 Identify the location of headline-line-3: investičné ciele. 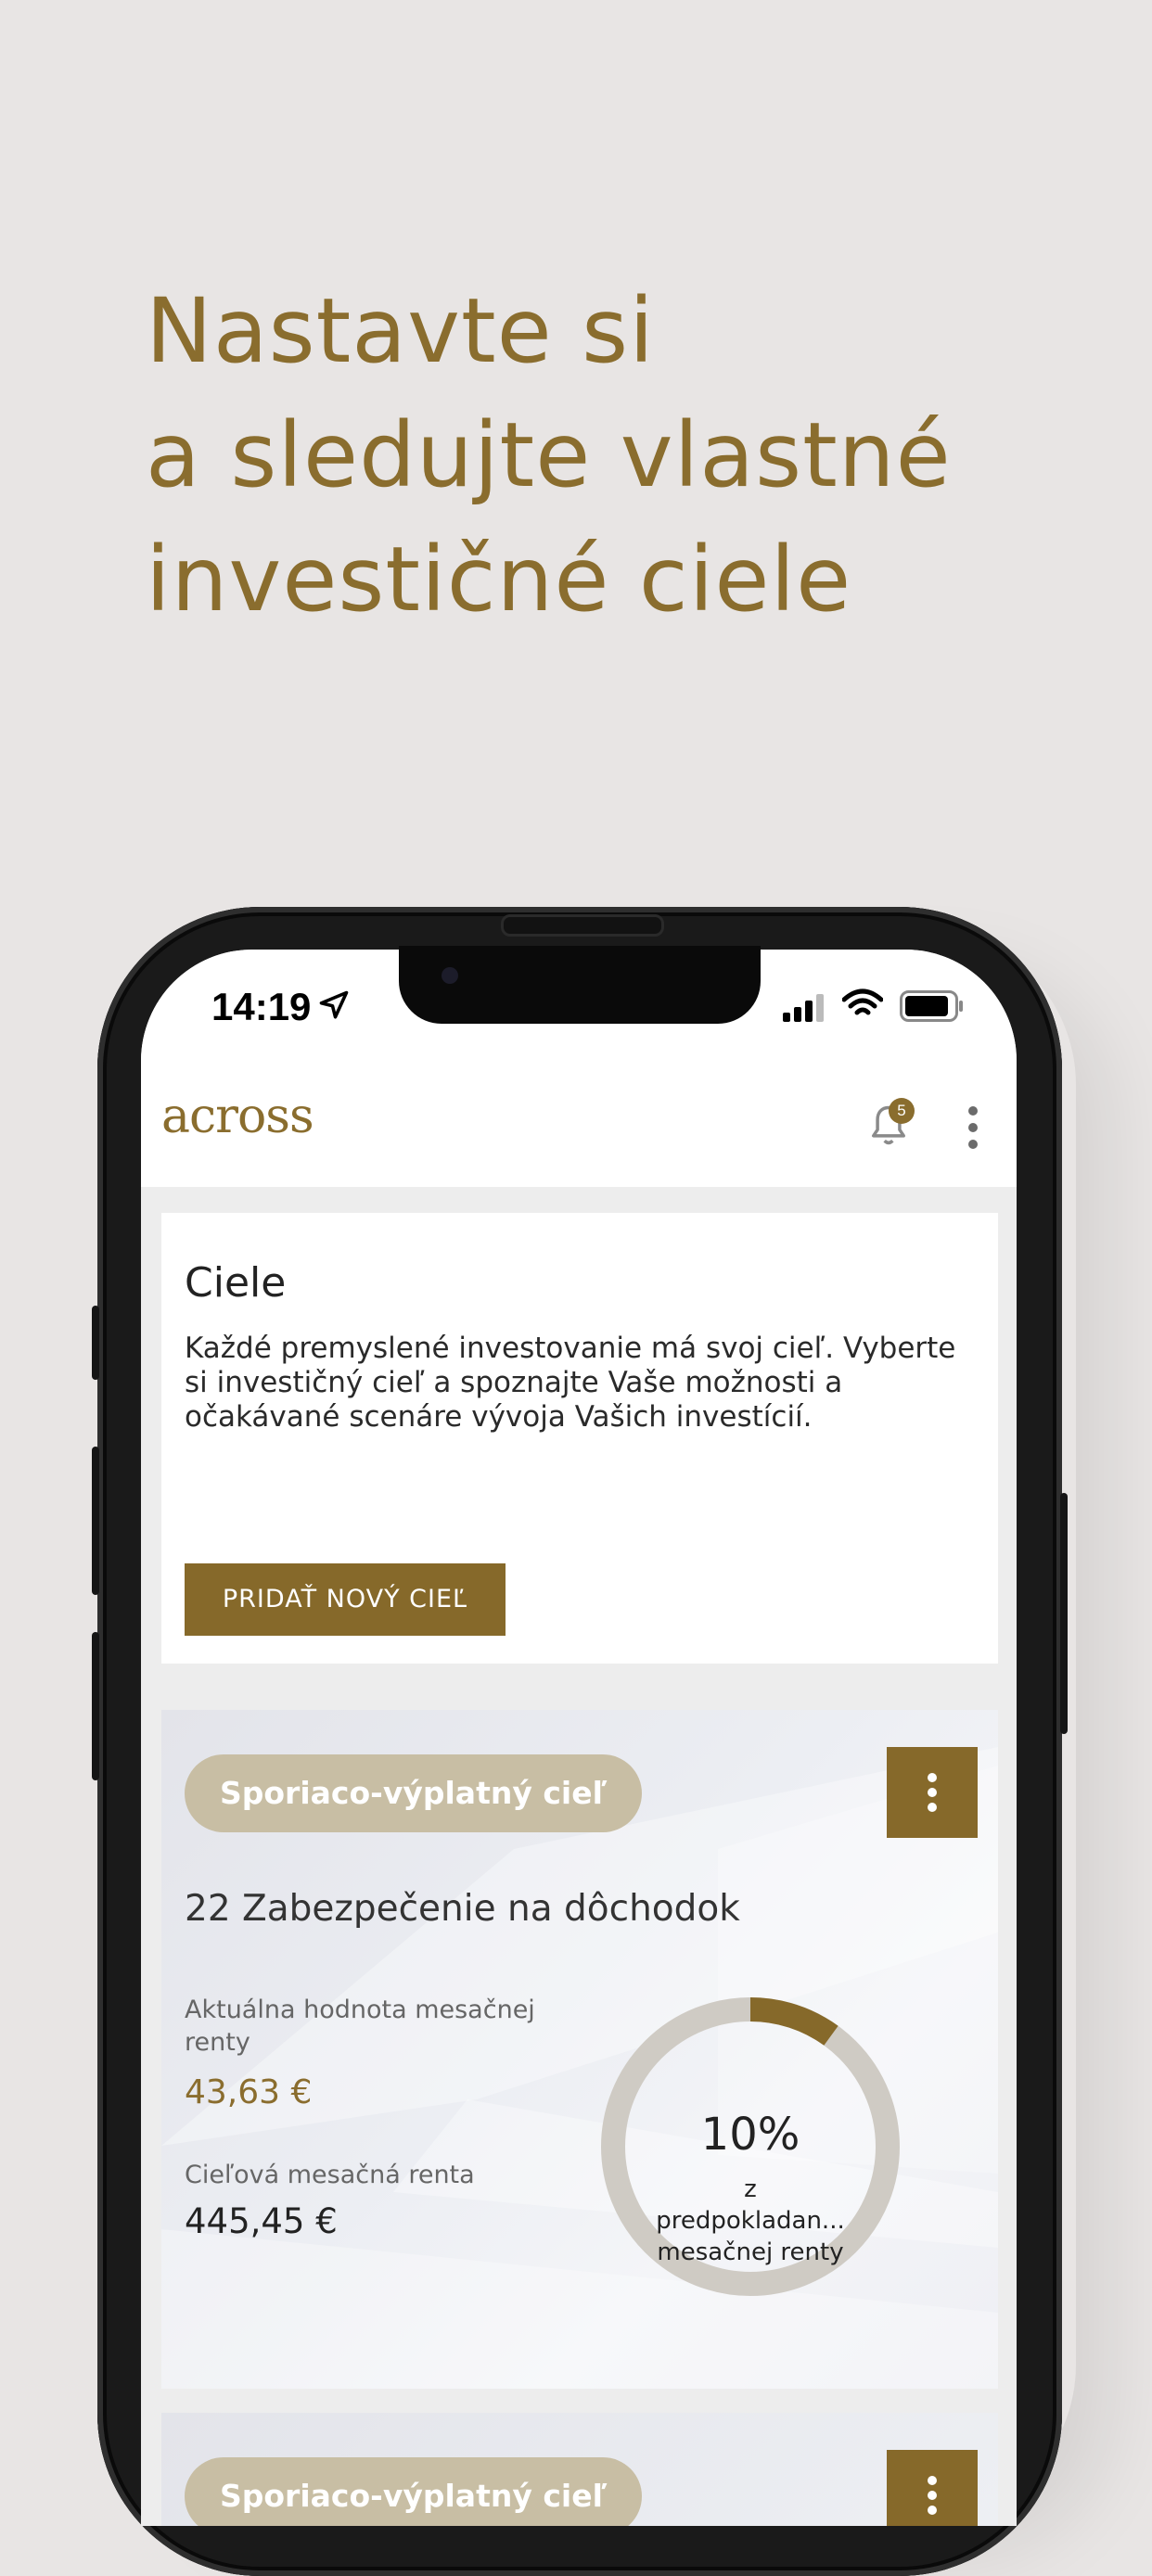
(499, 579).